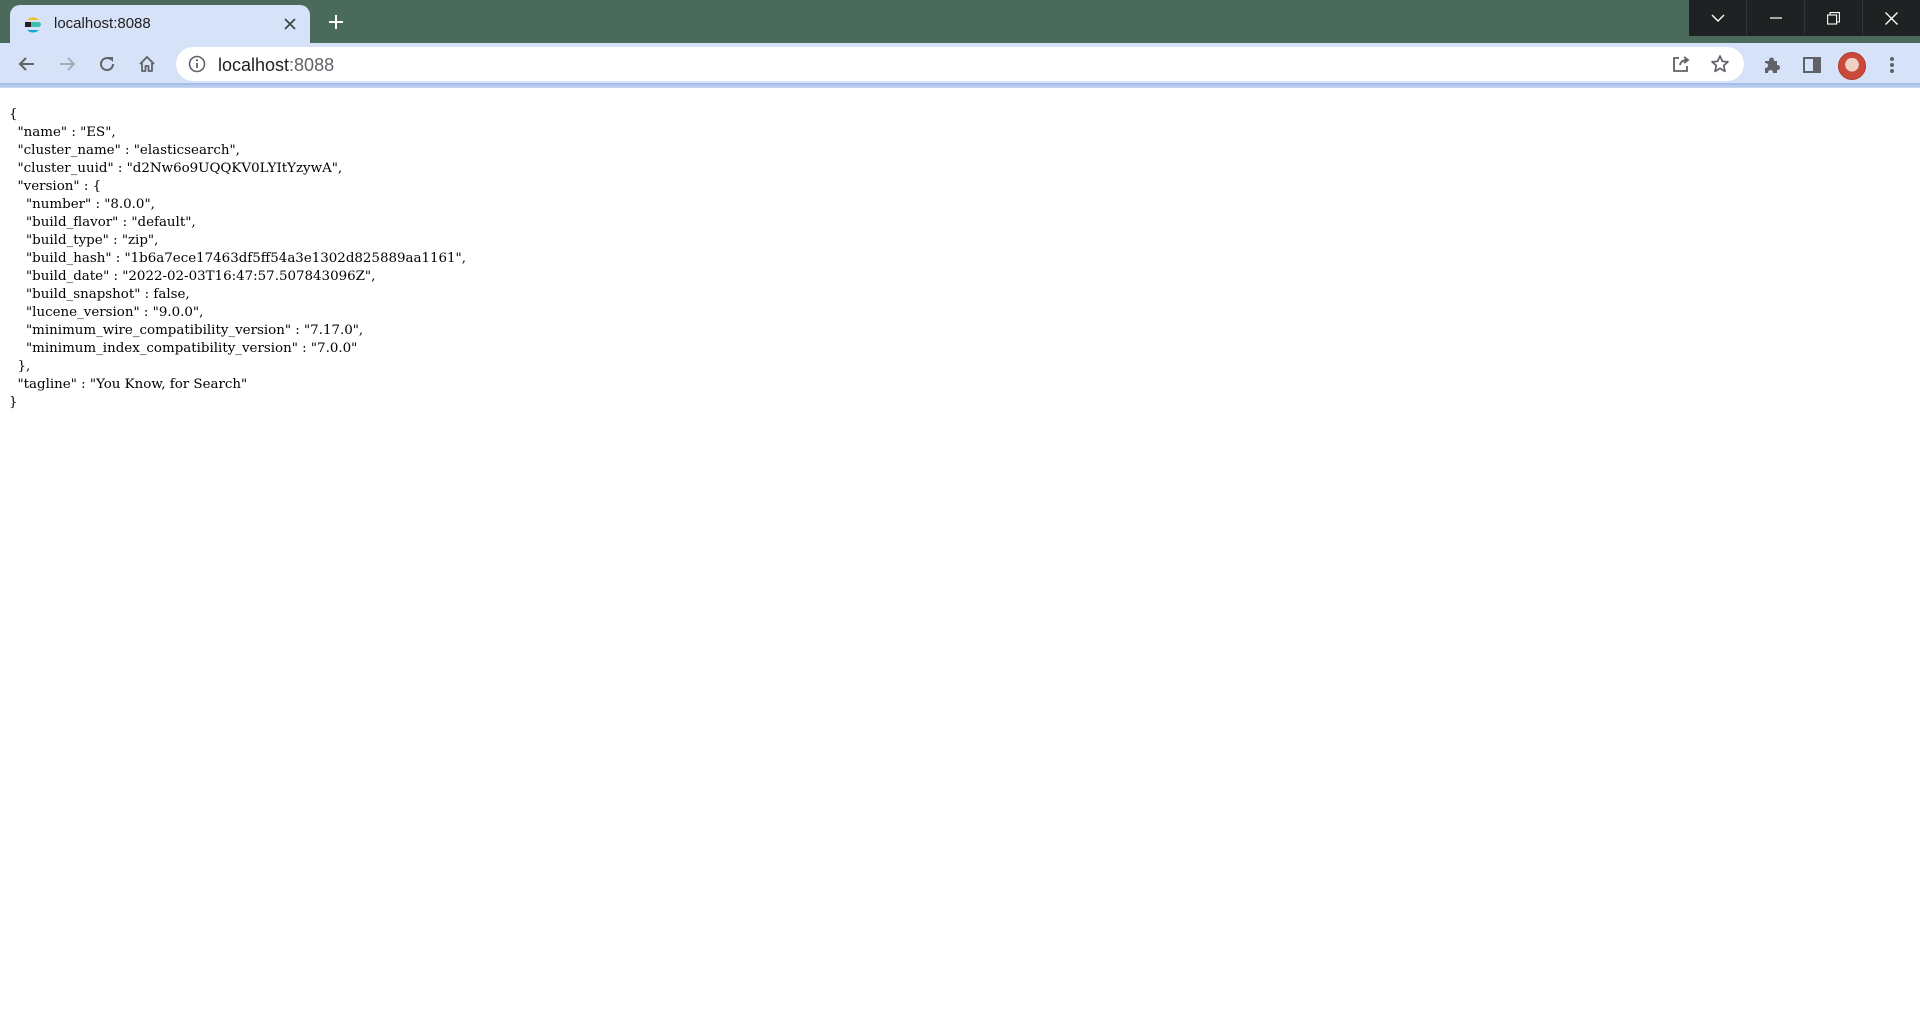 This screenshot has height=1030, width=1920. What do you see at coordinates (99, 294) in the screenshot?
I see `json-line: "build_snapshot" : false,` at bounding box center [99, 294].